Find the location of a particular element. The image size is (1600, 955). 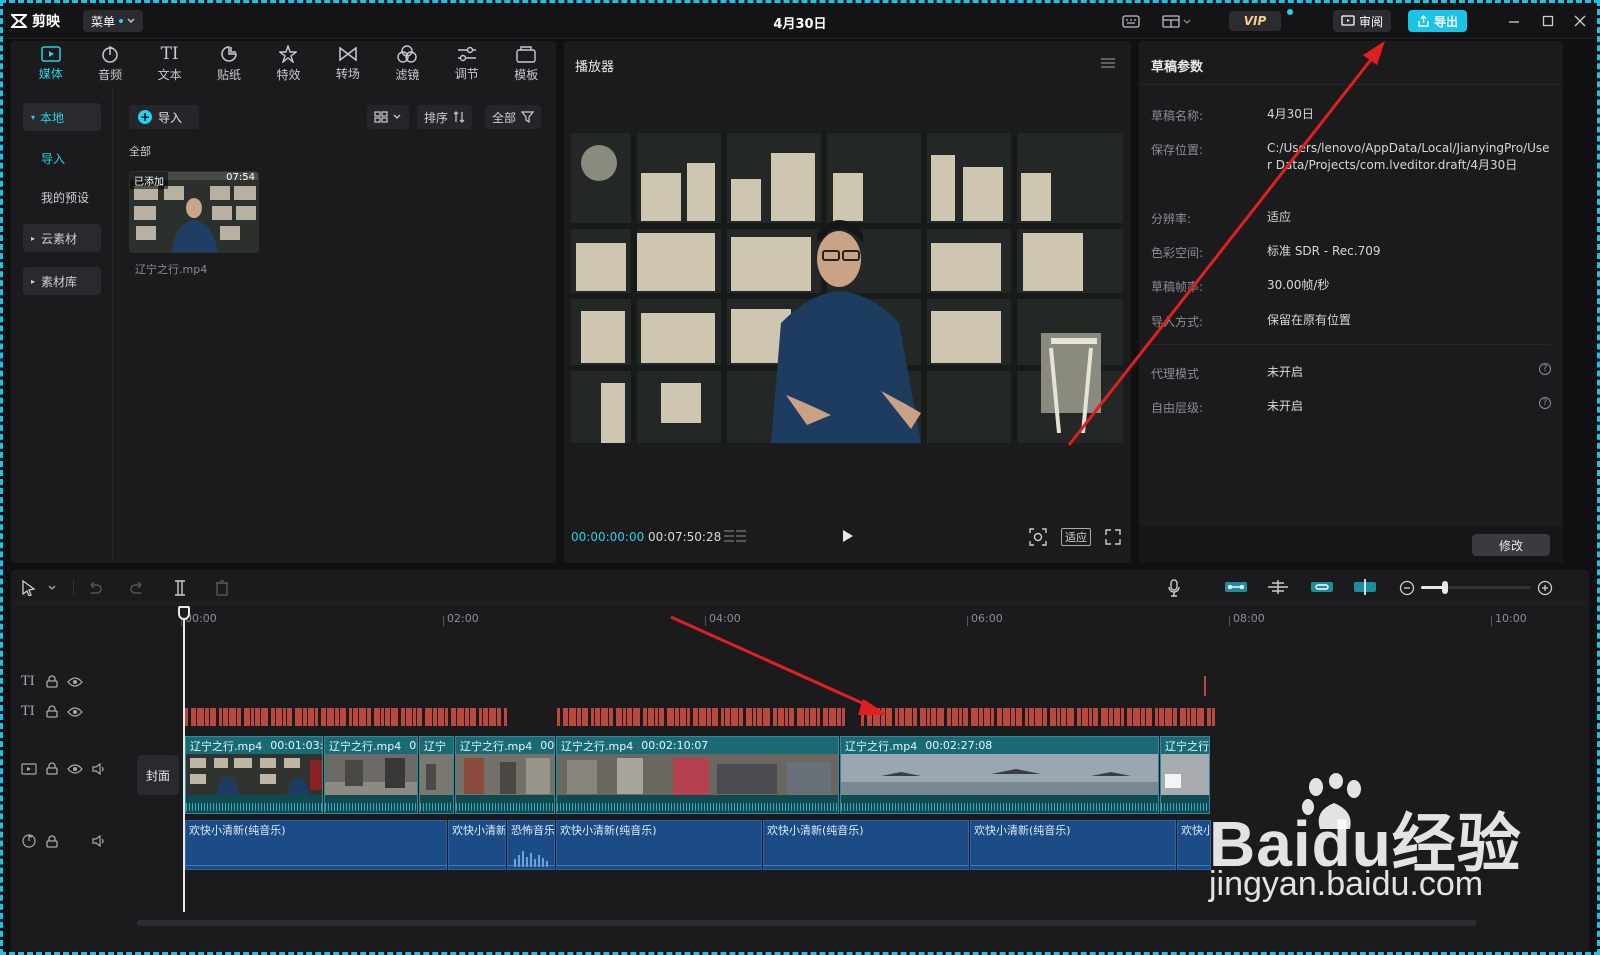

screenshot-icon is located at coordinates (1038, 537).